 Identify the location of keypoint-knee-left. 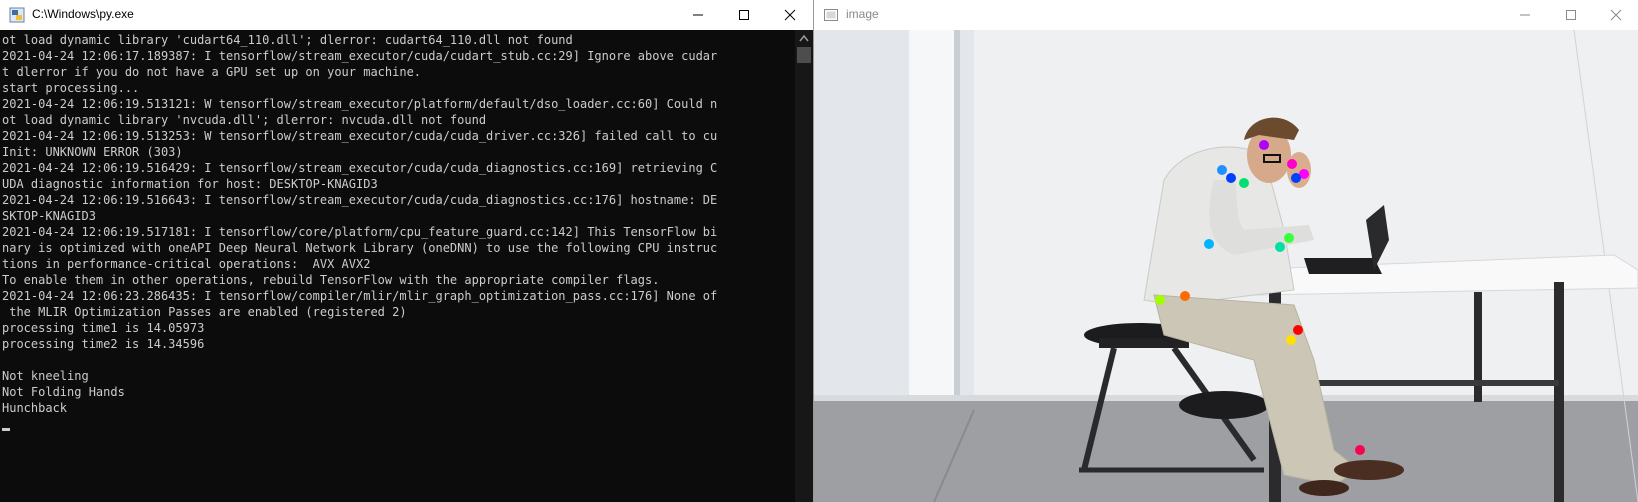
(1291, 340).